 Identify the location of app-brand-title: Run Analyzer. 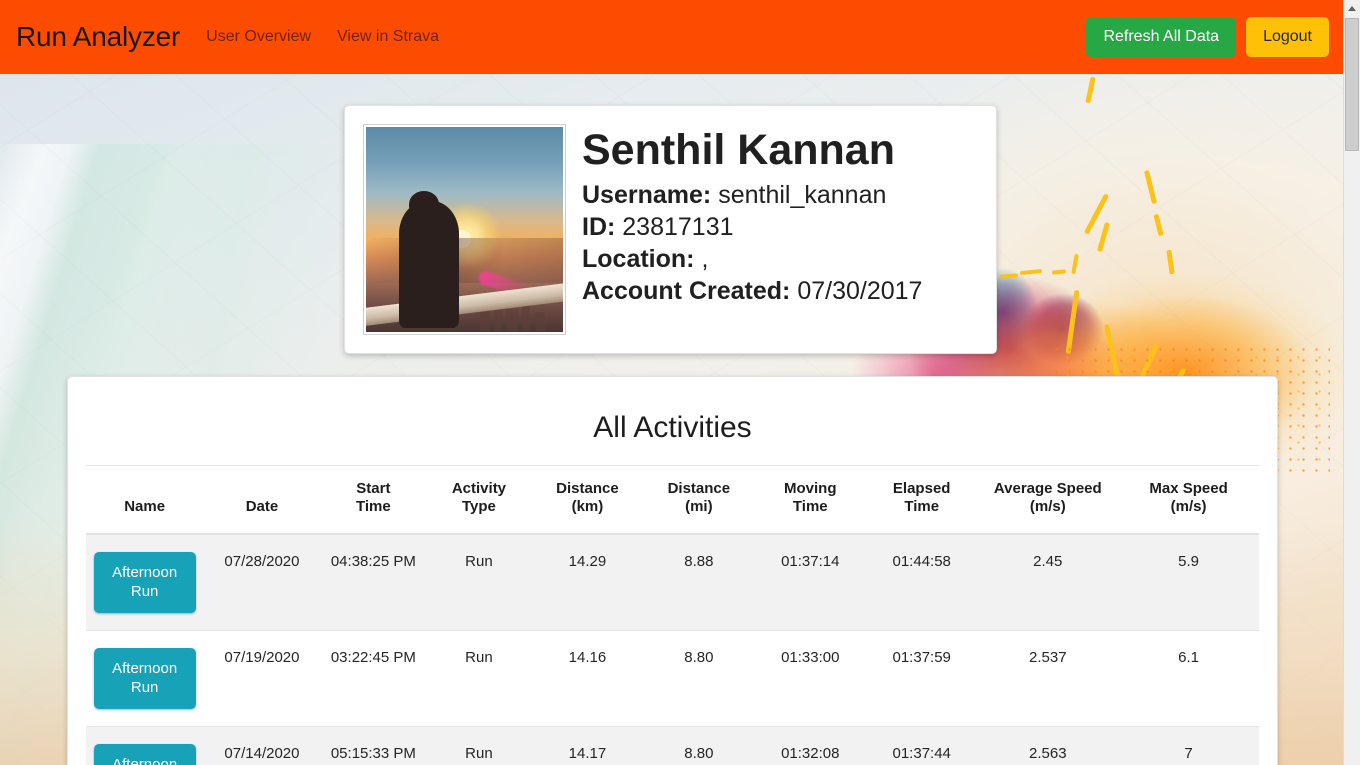
(98, 37).